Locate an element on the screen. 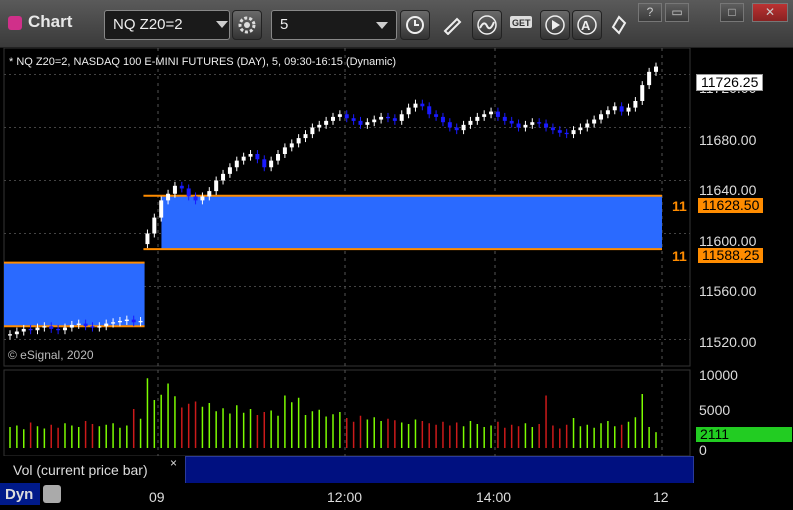  copyright-text: © eSignal, 2020 is located at coordinates (51, 355).